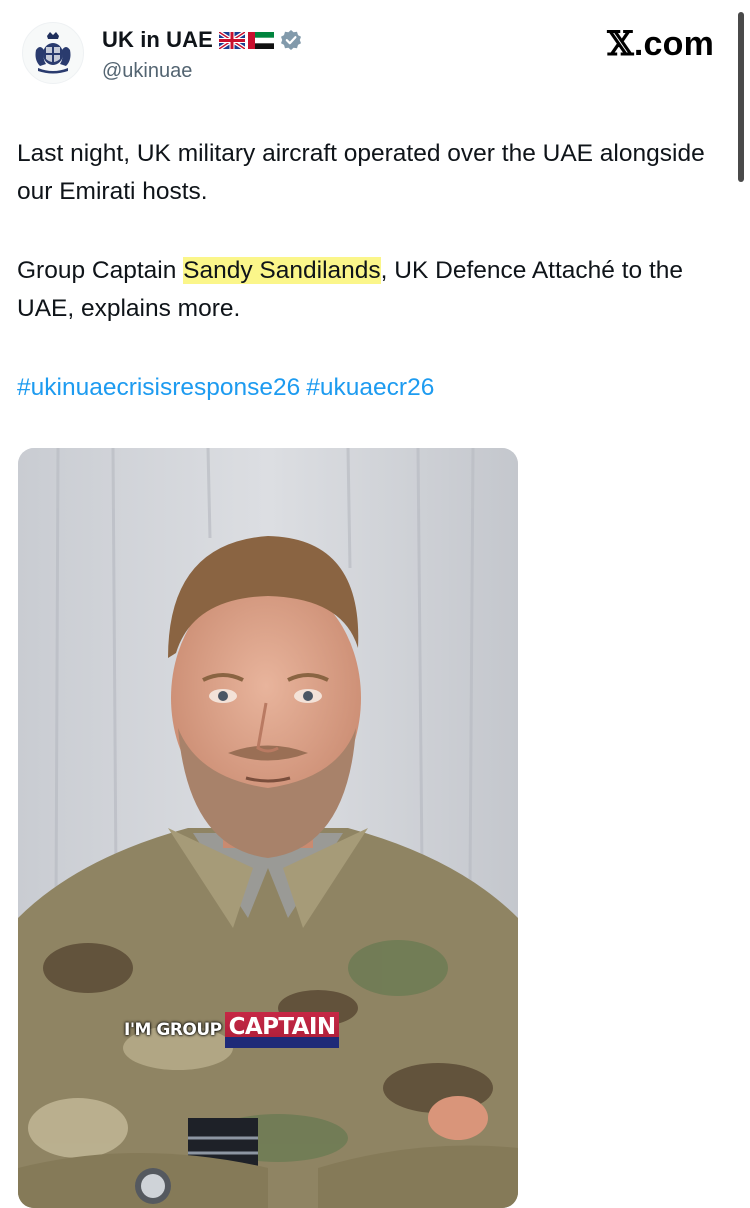  I want to click on caption-highlight-text: CAPTAIN, so click(282, 1030).